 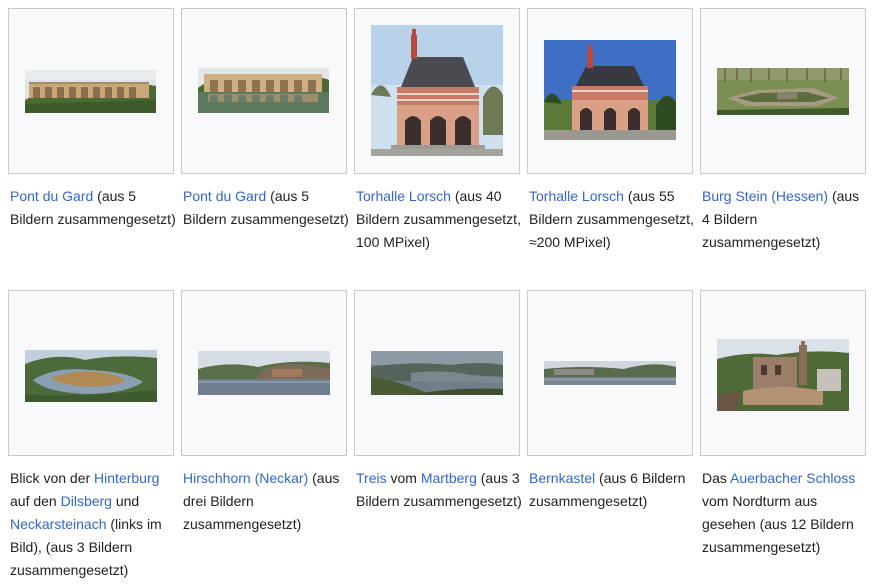 I want to click on caption-link: Bernkastel, so click(x=562, y=478).